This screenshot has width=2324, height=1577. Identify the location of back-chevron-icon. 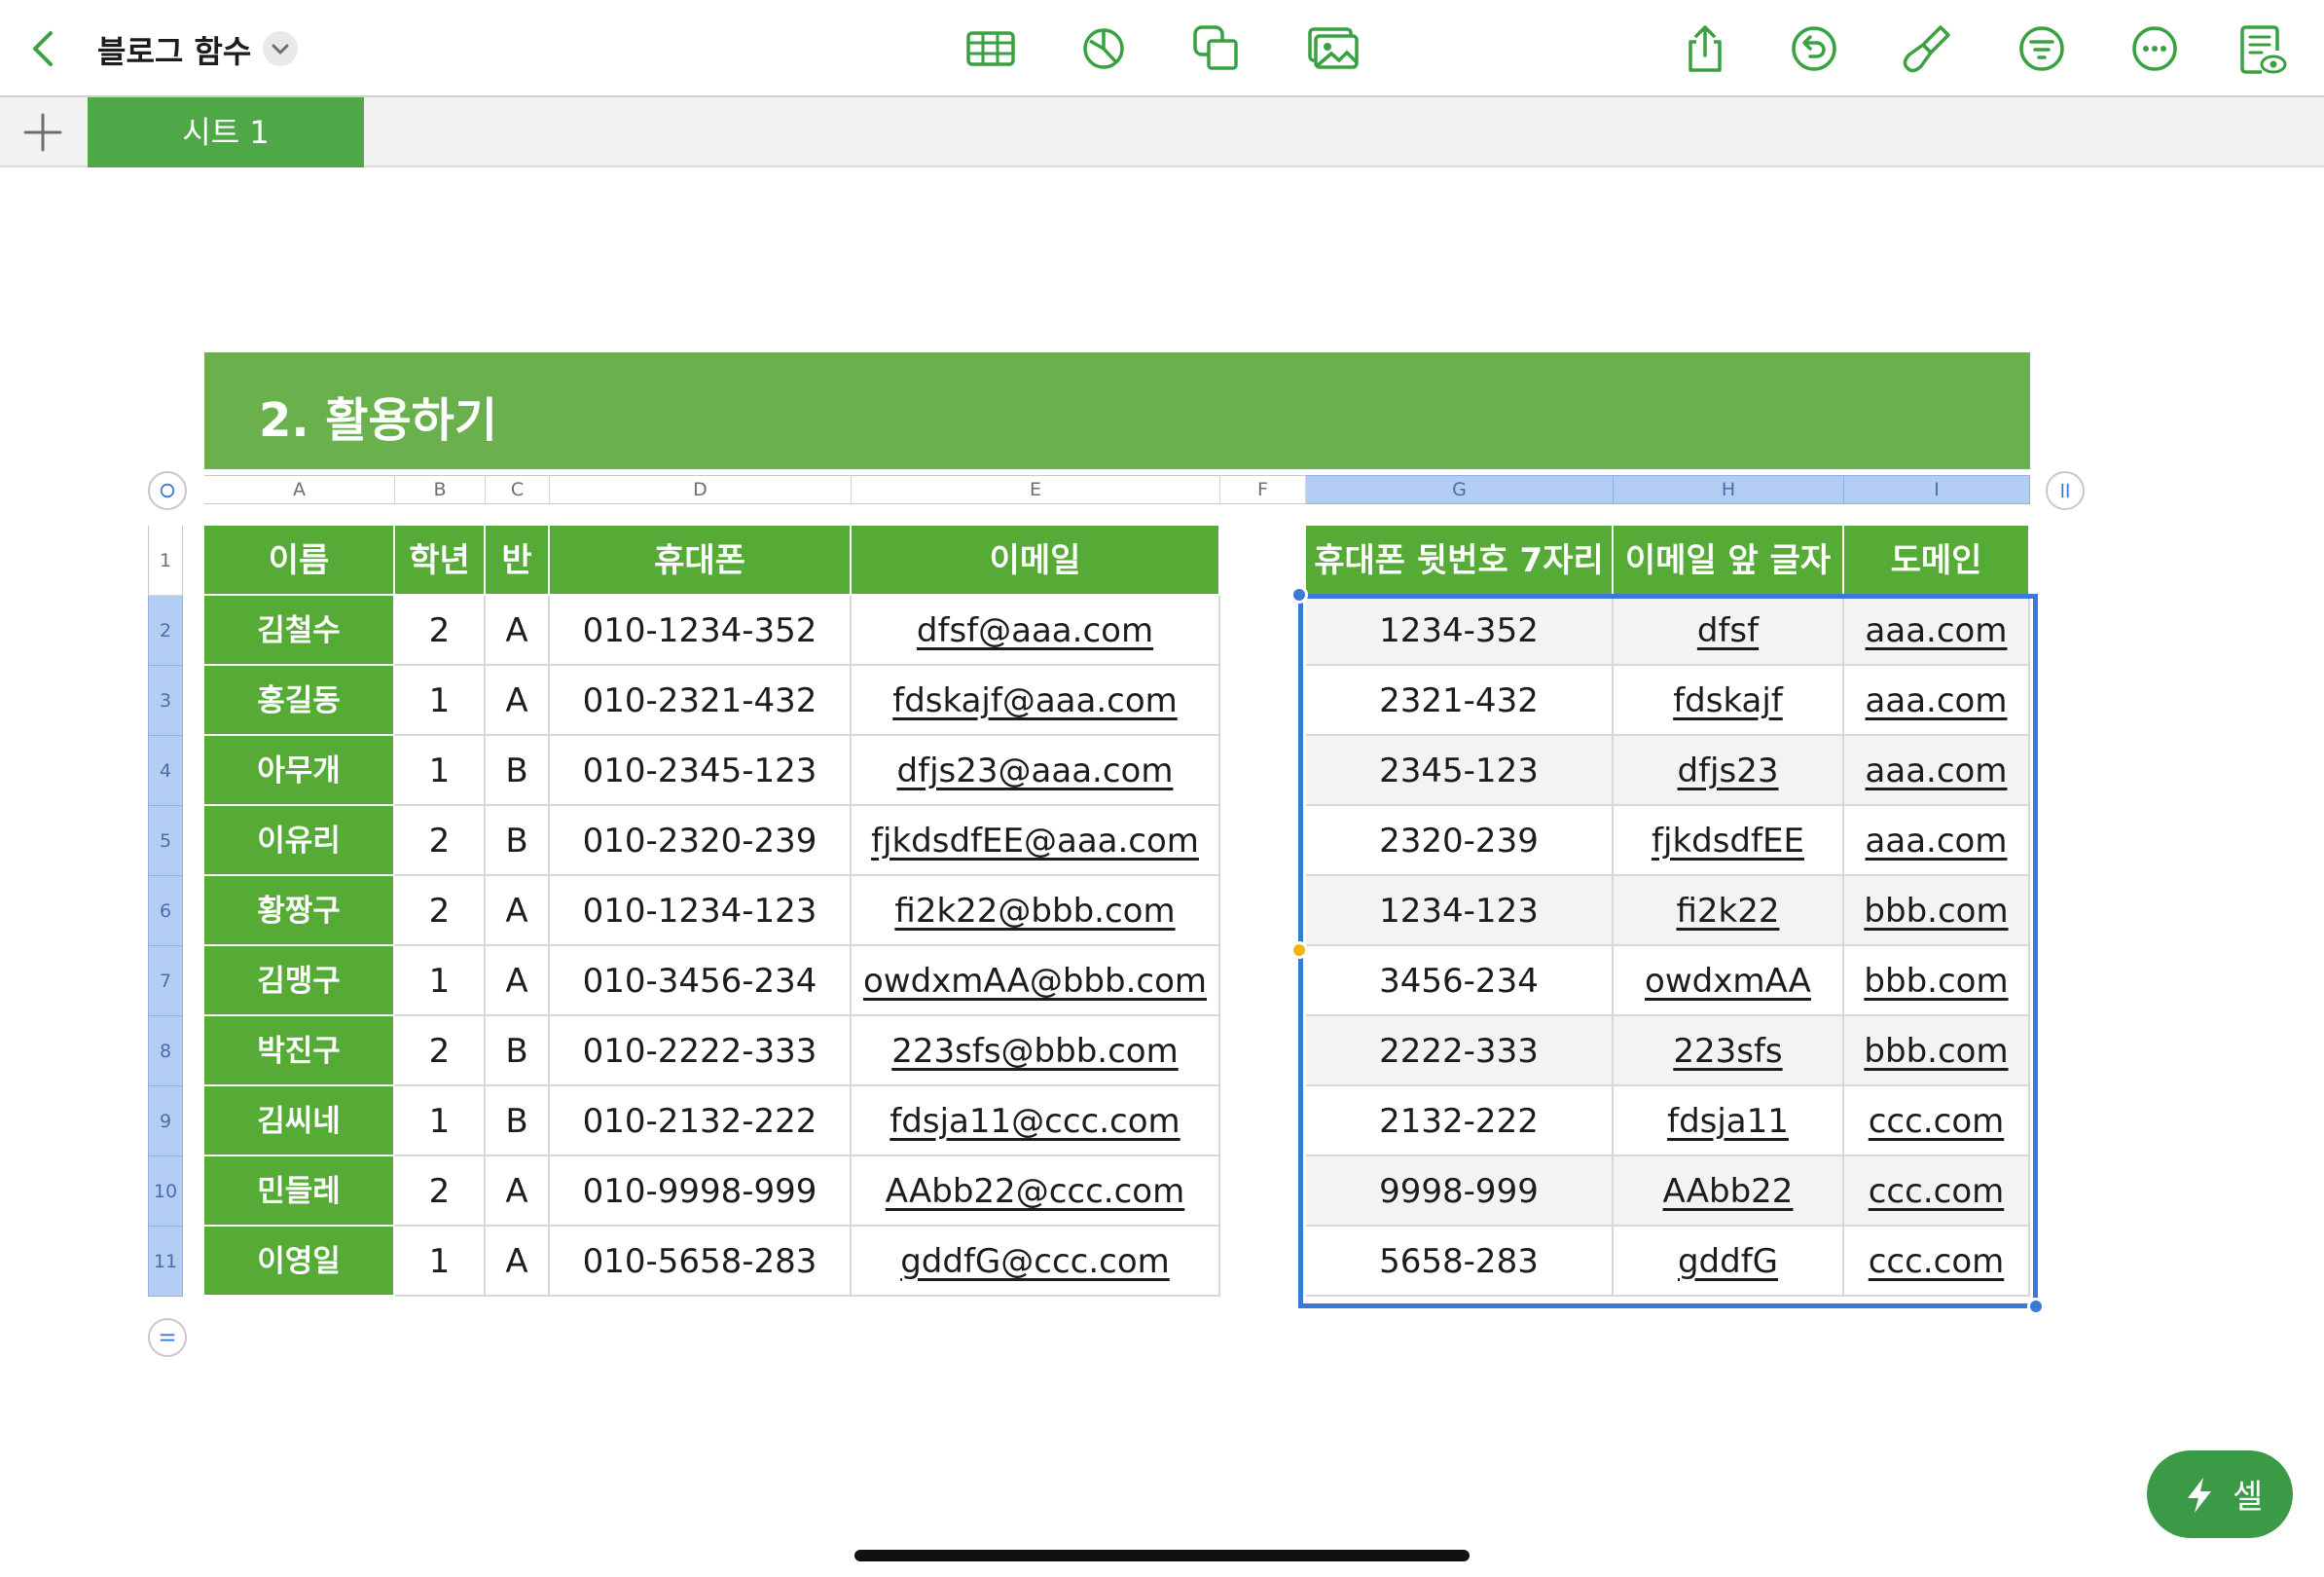
(45, 48).